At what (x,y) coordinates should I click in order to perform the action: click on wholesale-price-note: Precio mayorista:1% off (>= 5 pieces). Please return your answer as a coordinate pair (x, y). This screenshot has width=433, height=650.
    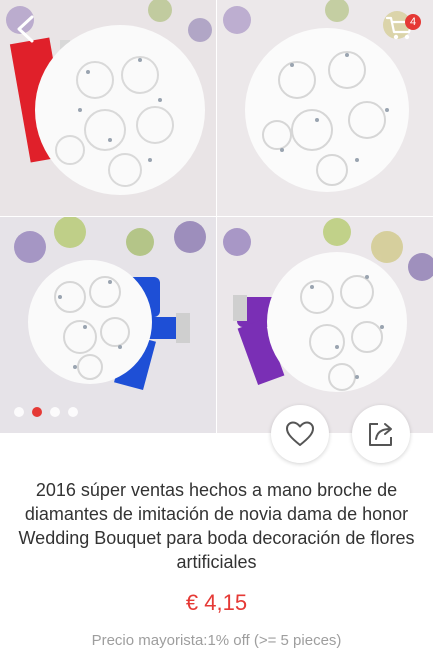
    Looking at the image, I should click on (216, 640).